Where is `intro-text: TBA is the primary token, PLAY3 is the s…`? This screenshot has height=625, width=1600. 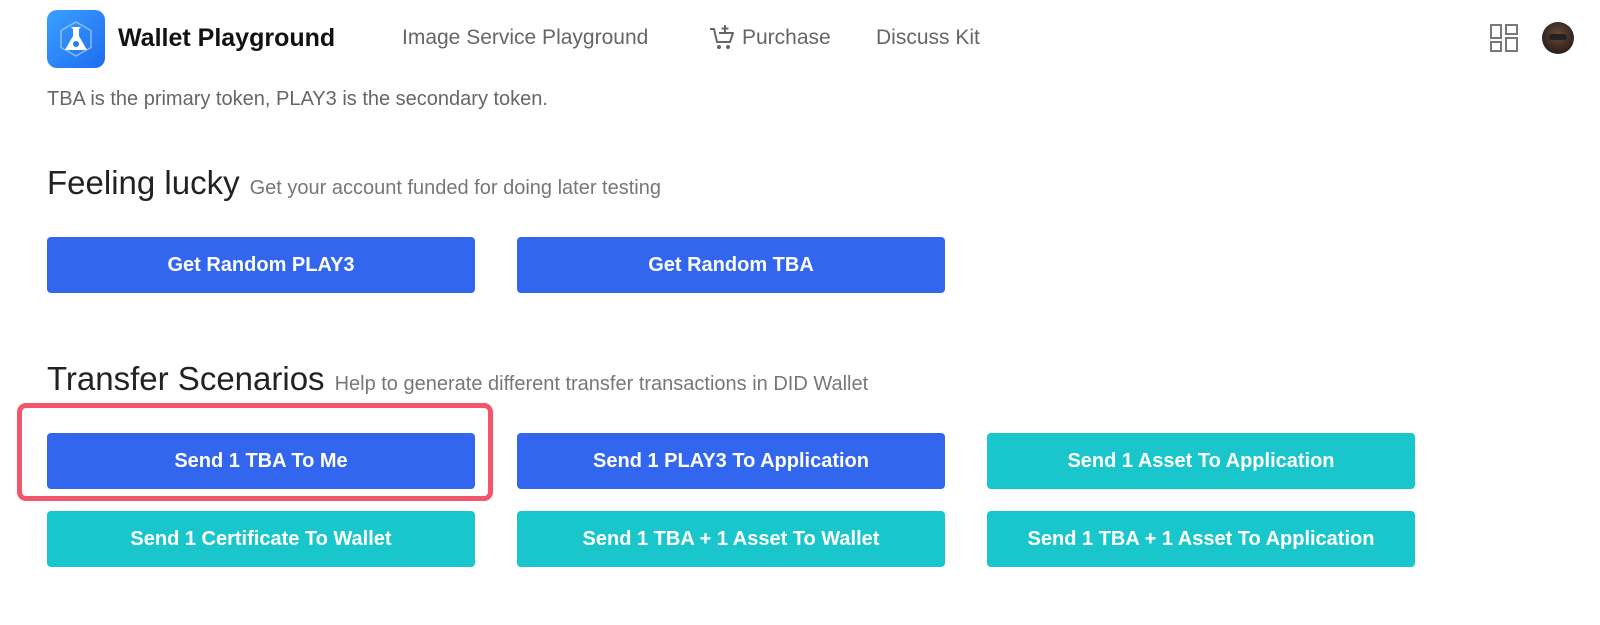
intro-text: TBA is the primary token, PLAY3 is the s… is located at coordinates (297, 99).